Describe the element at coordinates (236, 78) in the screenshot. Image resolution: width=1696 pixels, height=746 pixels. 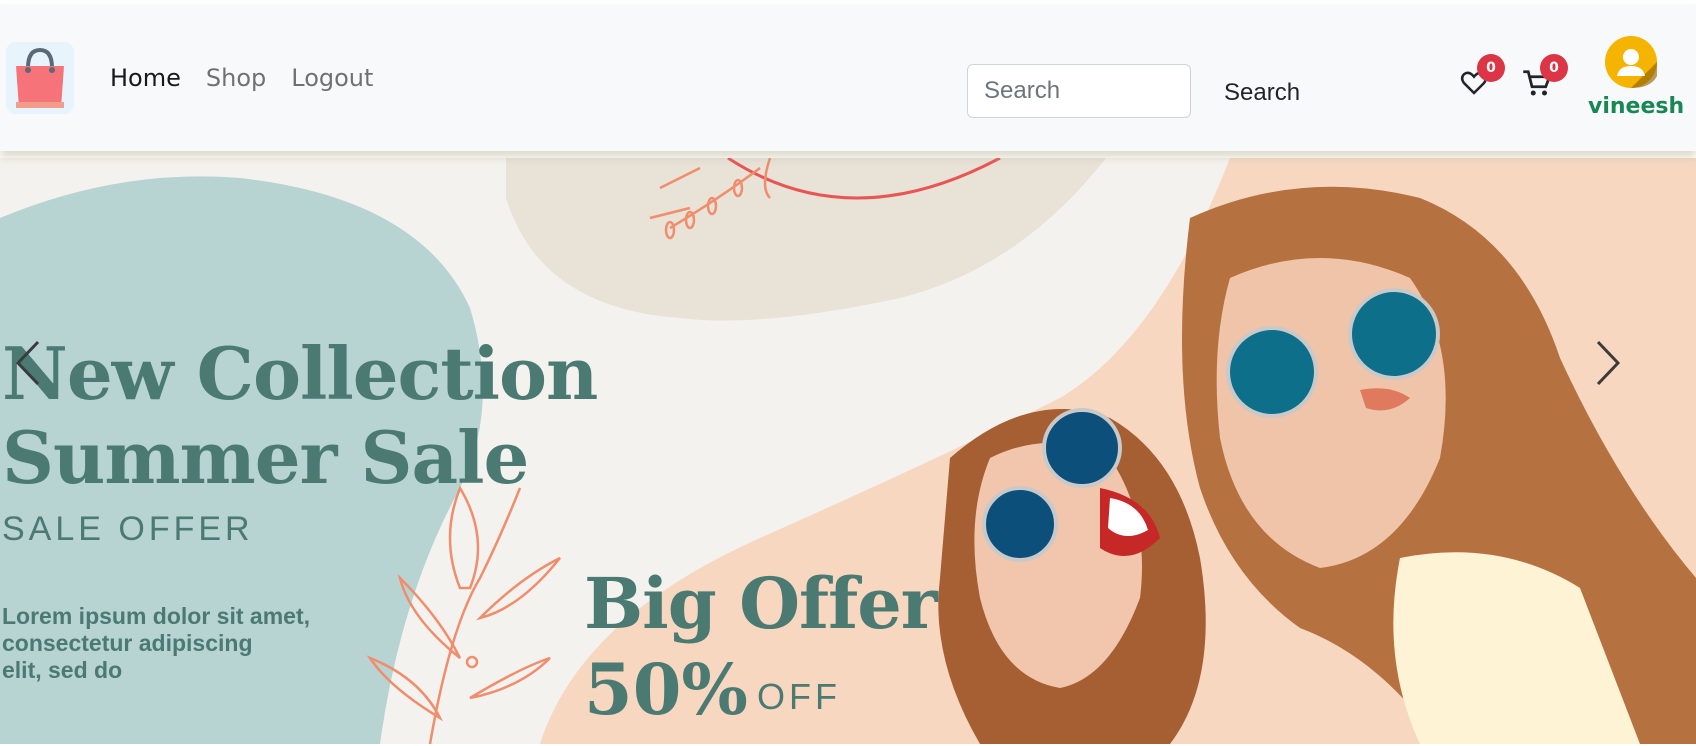
I see `nav-link-shop: Shop` at that location.